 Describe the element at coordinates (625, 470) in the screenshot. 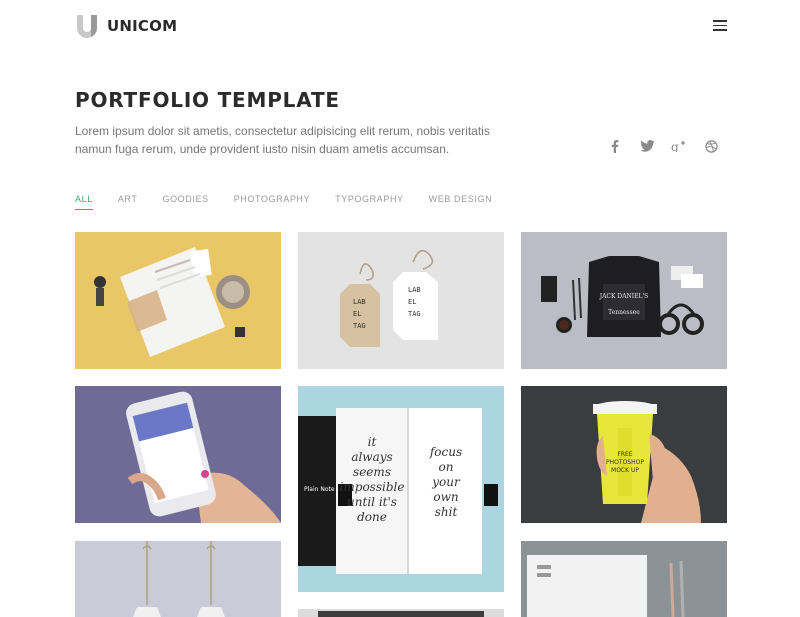

I see `svg-text: MOCK UP` at that location.